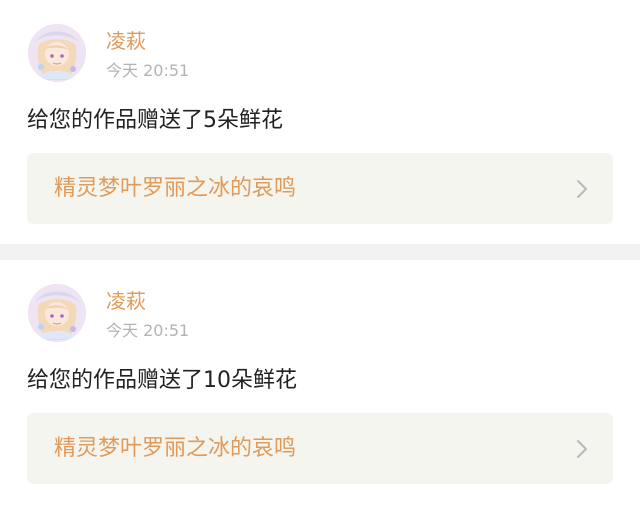 The width and height of the screenshot is (640, 505). Describe the element at coordinates (155, 120) in the screenshot. I see `notification-message: 给您的作品赠送了5朵鲜花` at that location.